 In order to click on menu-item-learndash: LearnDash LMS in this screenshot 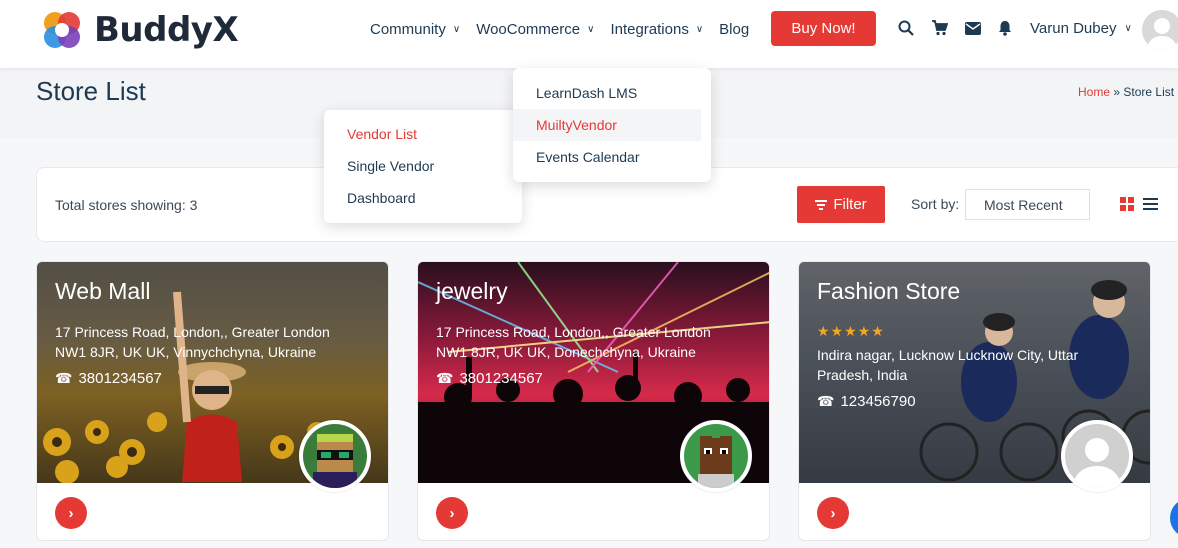, I will do `click(612, 93)`.